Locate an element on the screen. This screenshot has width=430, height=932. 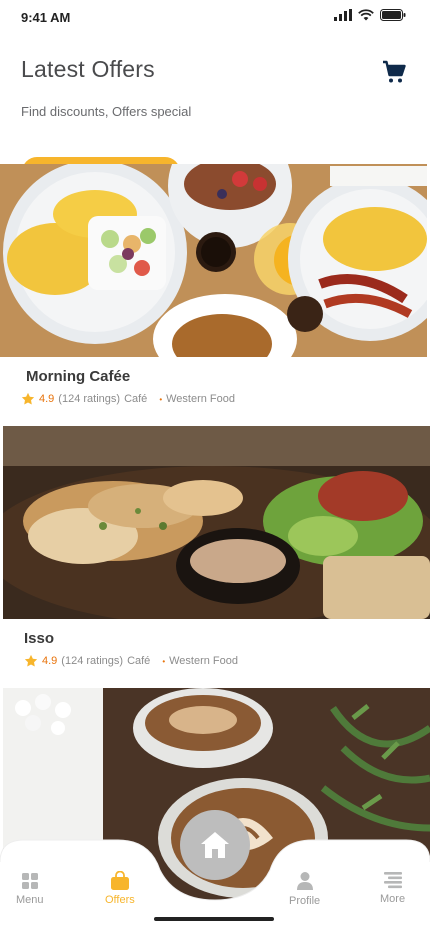
home-button is located at coordinates (215, 845).